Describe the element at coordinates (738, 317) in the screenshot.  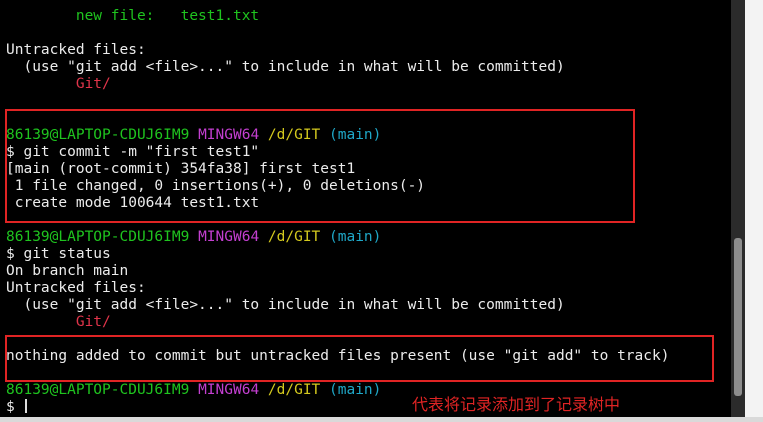
I see `scrollbar-thumb` at that location.